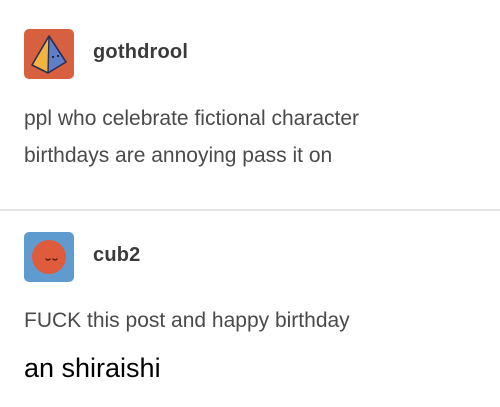 Image resolution: width=500 pixels, height=407 pixels. Describe the element at coordinates (187, 320) in the screenshot. I see `post-body-line: FUCK this post and happy birthday` at that location.